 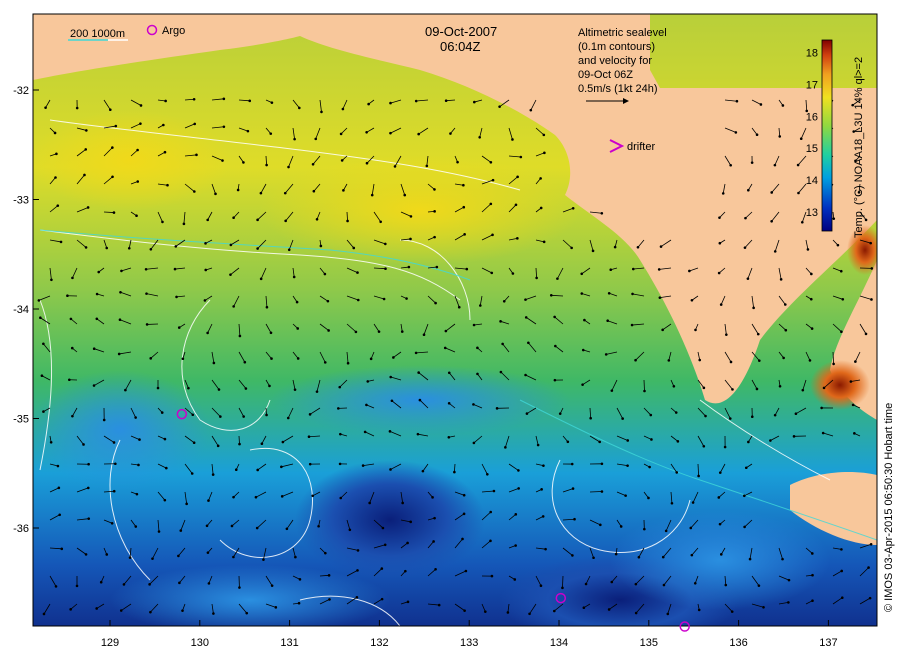 What do you see at coordinates (649, 643) in the screenshot?
I see `x-tick-label: 135` at bounding box center [649, 643].